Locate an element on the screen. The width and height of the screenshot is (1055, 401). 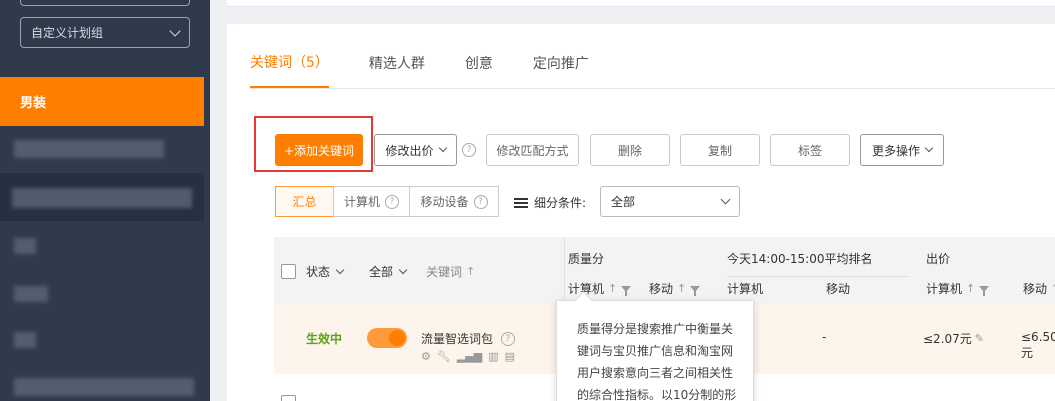
bar-chart-icon: ▂▄▆ is located at coordinates (469, 356).